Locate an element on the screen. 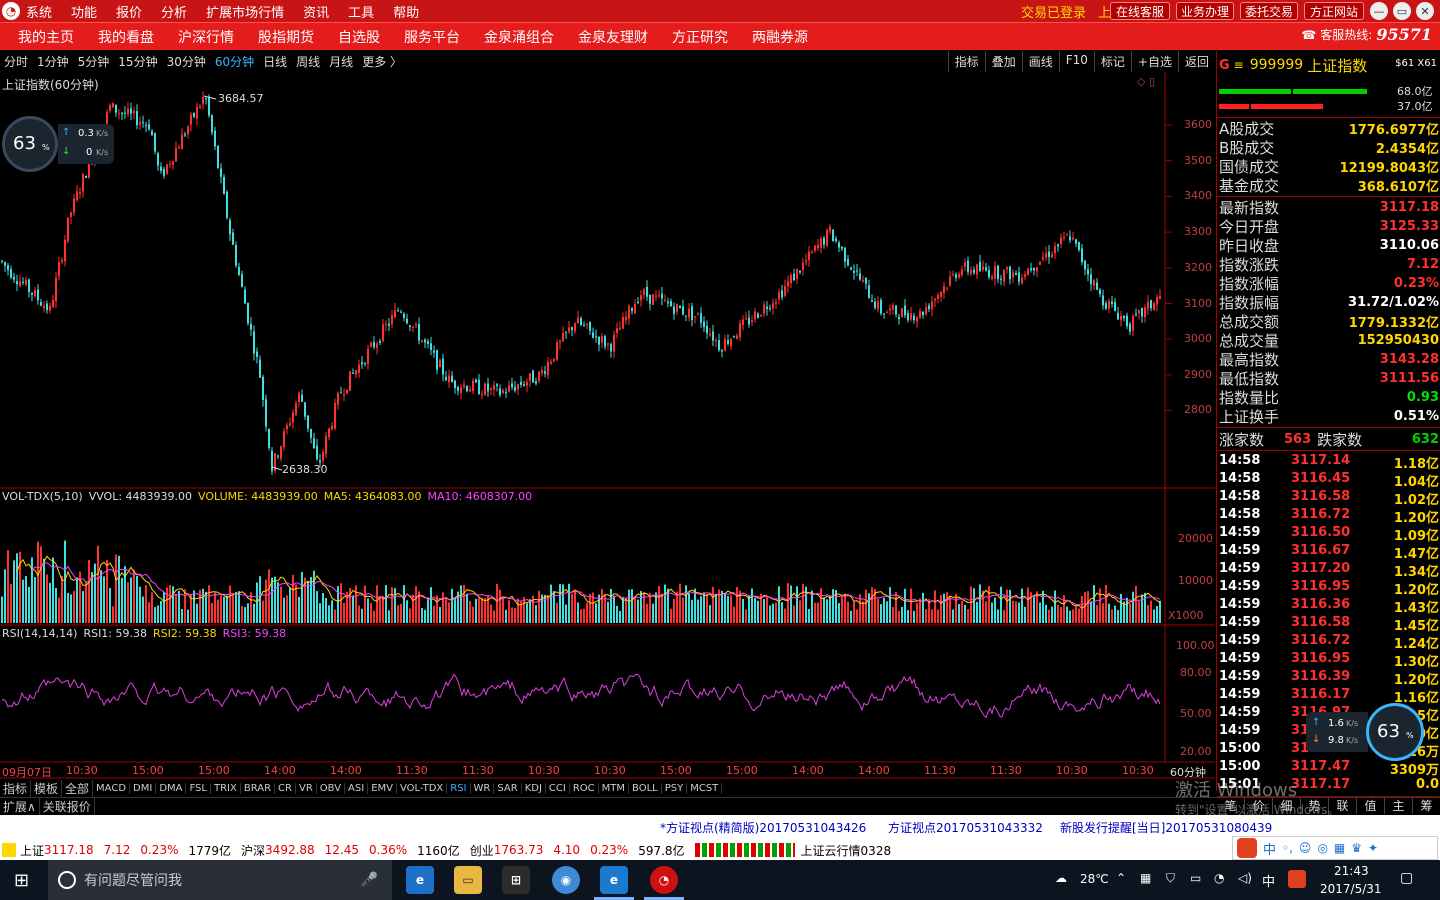 Image resolution: width=1440 pixels, height=900 pixels. browser-icon: ◉ is located at coordinates (566, 880).